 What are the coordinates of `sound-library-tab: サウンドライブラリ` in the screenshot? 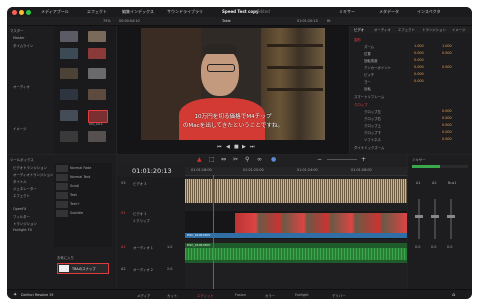 It's located at (185, 12).